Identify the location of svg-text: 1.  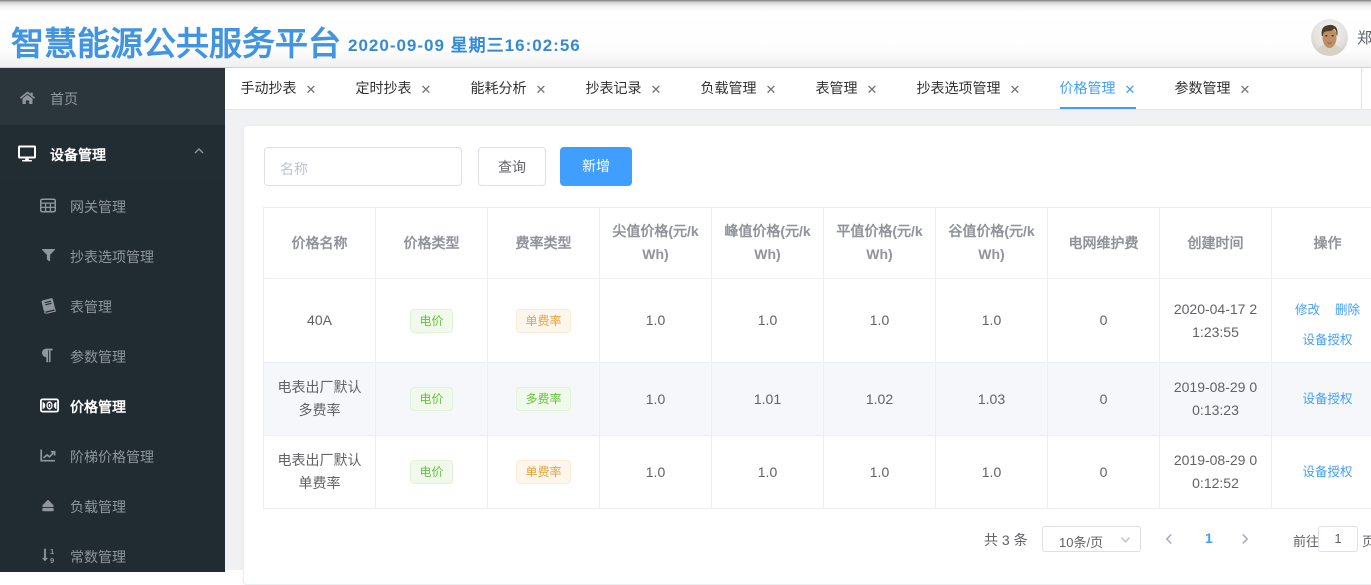
(52, 552).